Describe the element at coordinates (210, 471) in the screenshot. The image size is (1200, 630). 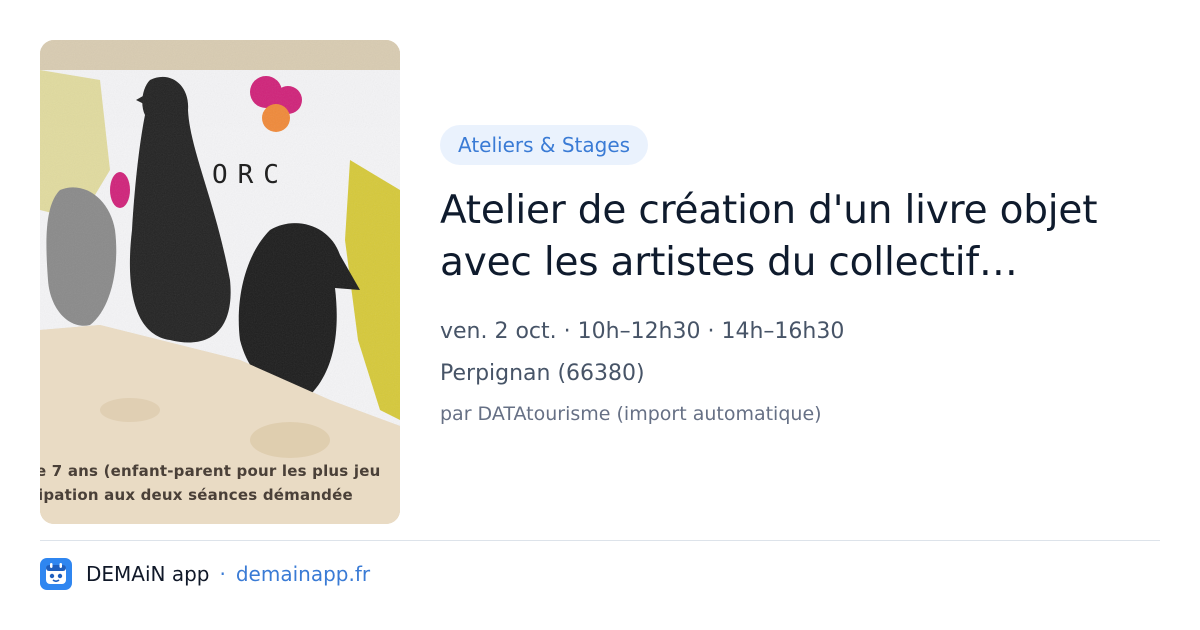
I see `thumbnail-caption-line-1: e 7 ans (enfant-parent pour les plus jeu` at that location.